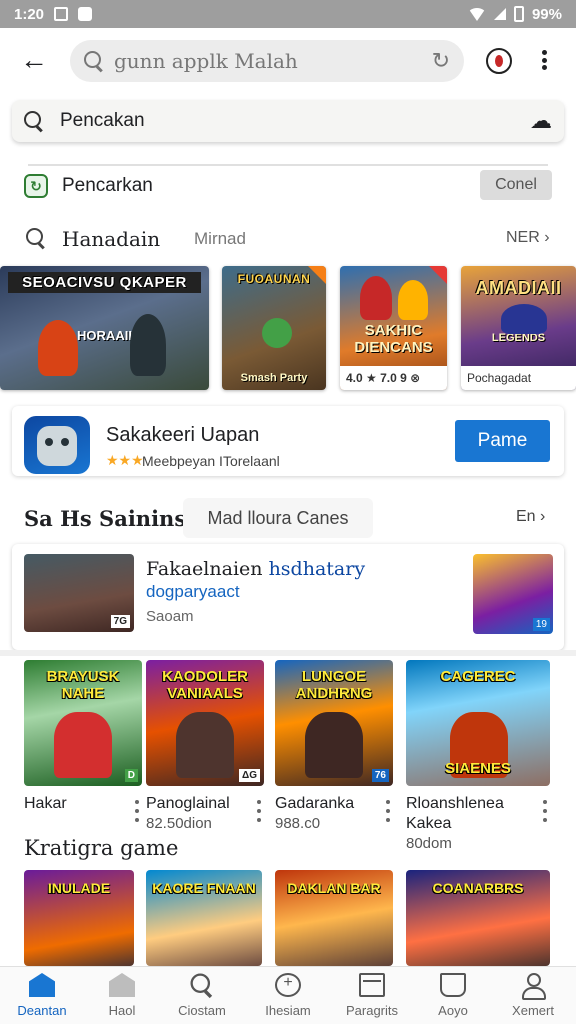 The width and height of the screenshot is (576, 1024). Describe the element at coordinates (249, 775) in the screenshot. I see `age-badge: ΔG` at that location.